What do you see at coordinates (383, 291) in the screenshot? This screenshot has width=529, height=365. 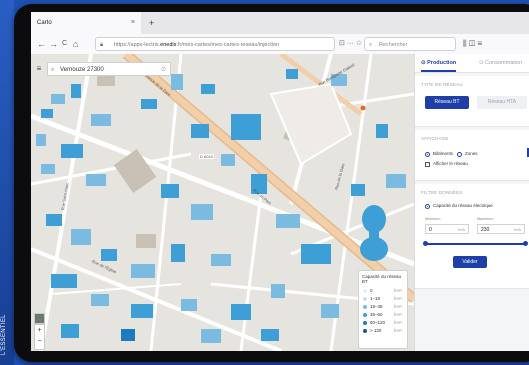 I see `legend-item: 0 kVA` at bounding box center [383, 291].